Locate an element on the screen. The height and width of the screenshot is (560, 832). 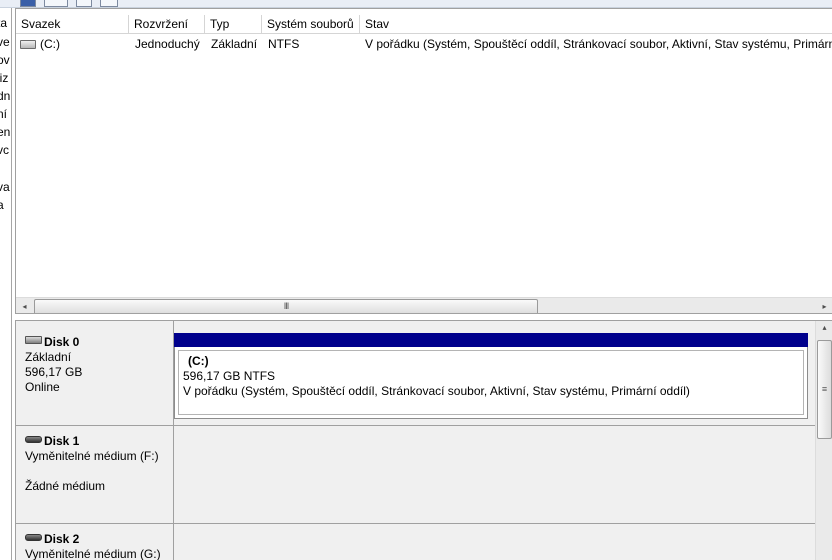
left-pane-text: dn is located at coordinates (5, 96).